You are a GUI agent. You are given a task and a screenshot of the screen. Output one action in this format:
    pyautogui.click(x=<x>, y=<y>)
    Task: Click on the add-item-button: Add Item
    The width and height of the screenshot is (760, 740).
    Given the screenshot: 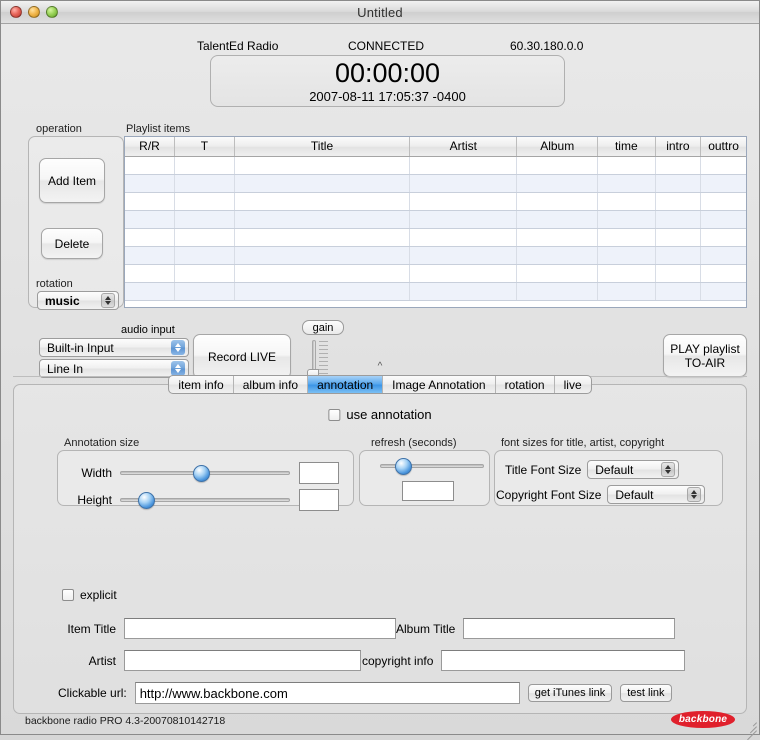 What is the action you would take?
    pyautogui.click(x=72, y=180)
    